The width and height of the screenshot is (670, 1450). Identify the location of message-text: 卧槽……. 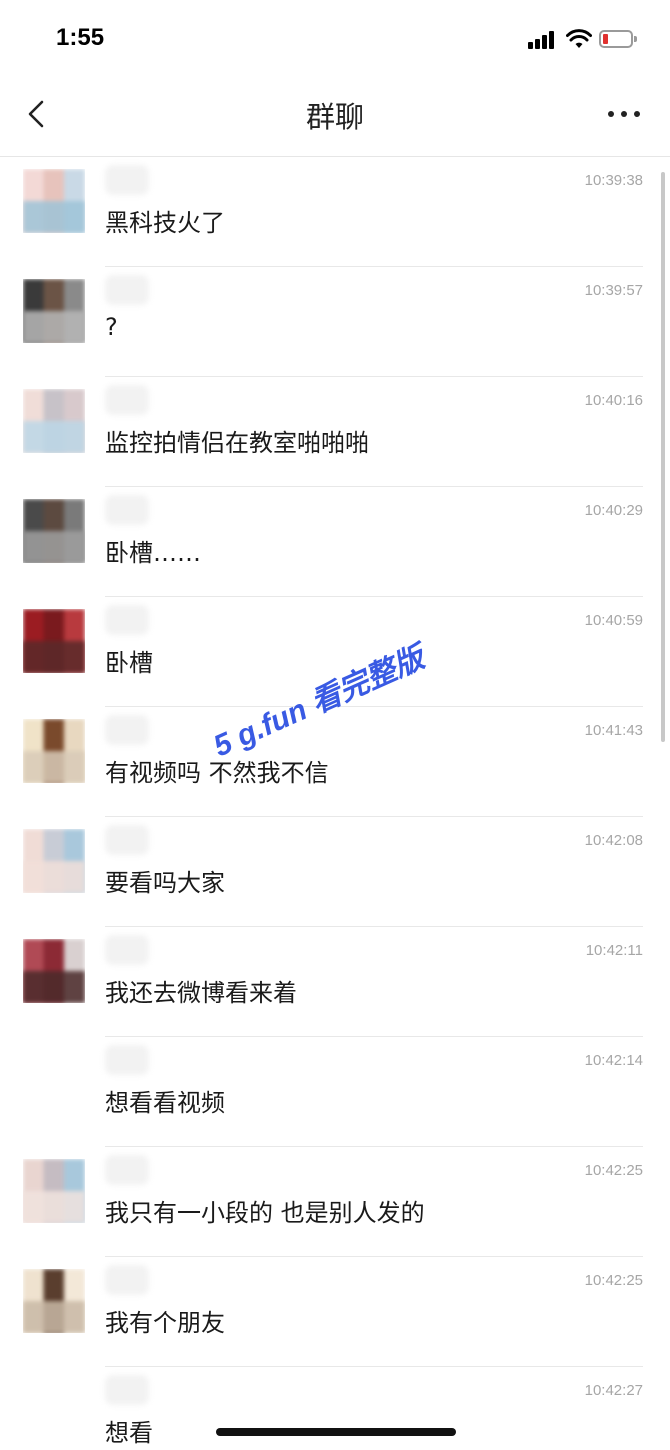
(153, 553).